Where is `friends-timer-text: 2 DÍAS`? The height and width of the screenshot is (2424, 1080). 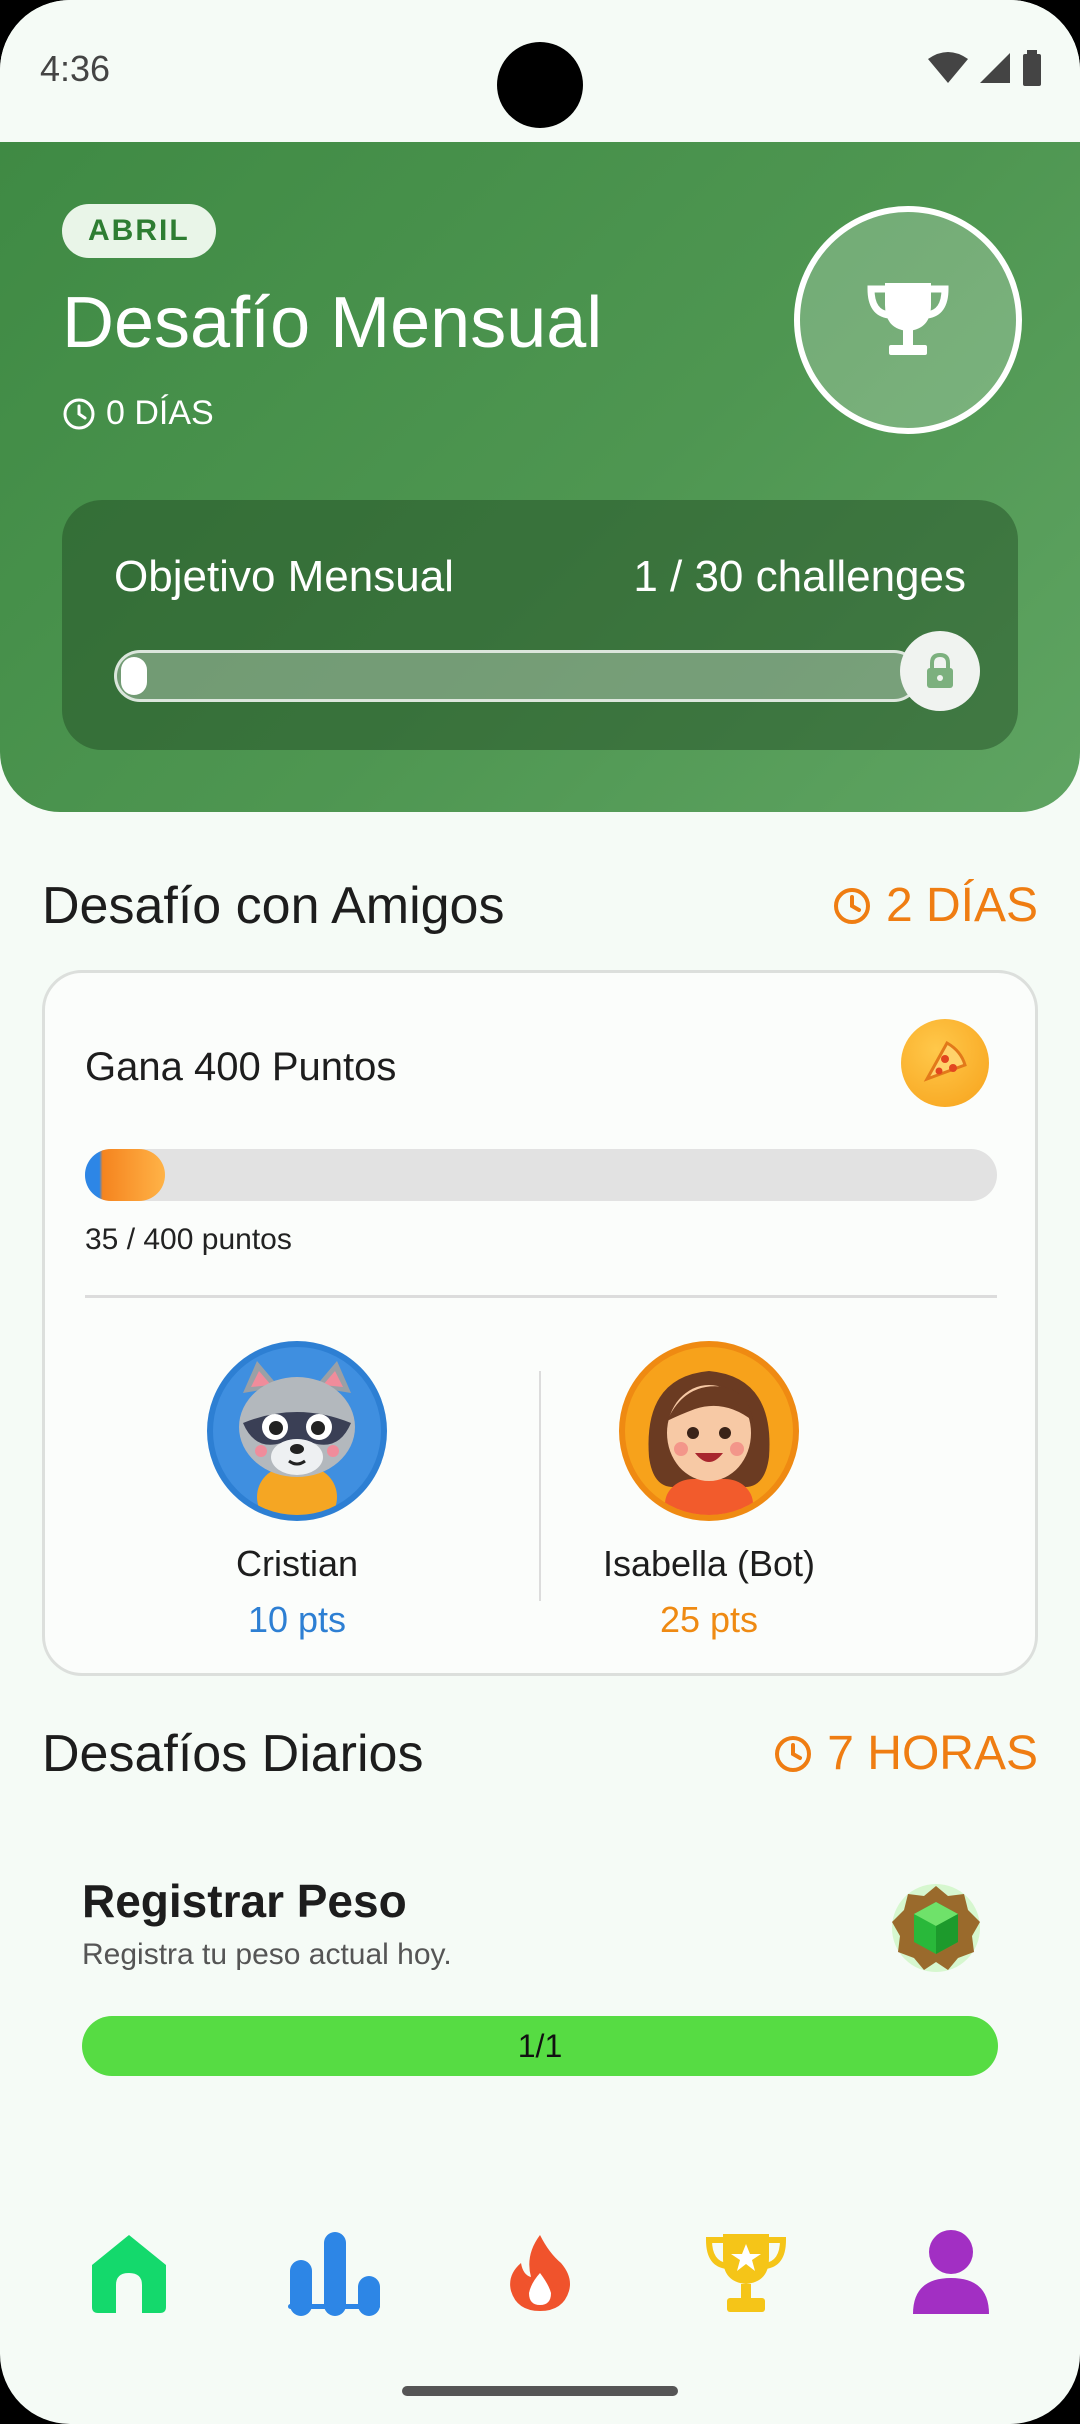 friends-timer-text: 2 DÍAS is located at coordinates (961, 905).